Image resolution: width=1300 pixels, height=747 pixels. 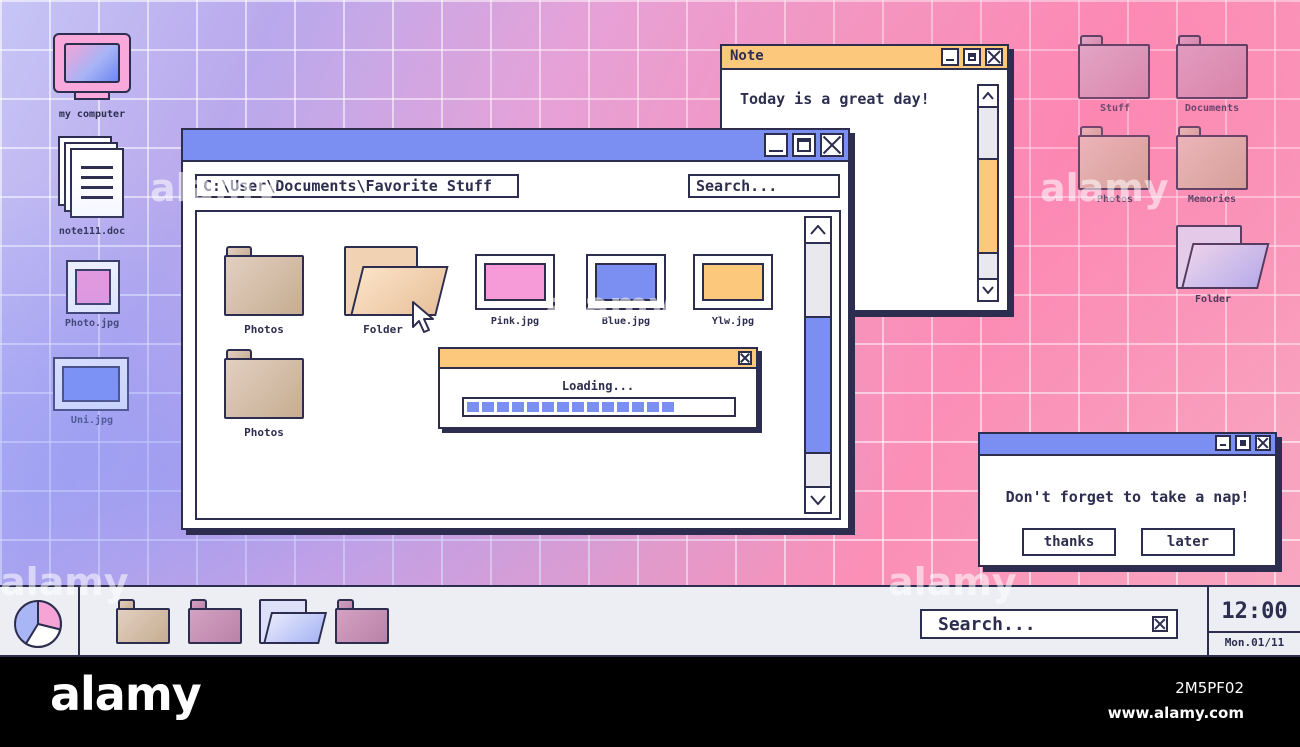 What do you see at coordinates (650, 702) in the screenshot?
I see `watermark-band: alamy 2M5PF02 www.alamy.com` at bounding box center [650, 702].